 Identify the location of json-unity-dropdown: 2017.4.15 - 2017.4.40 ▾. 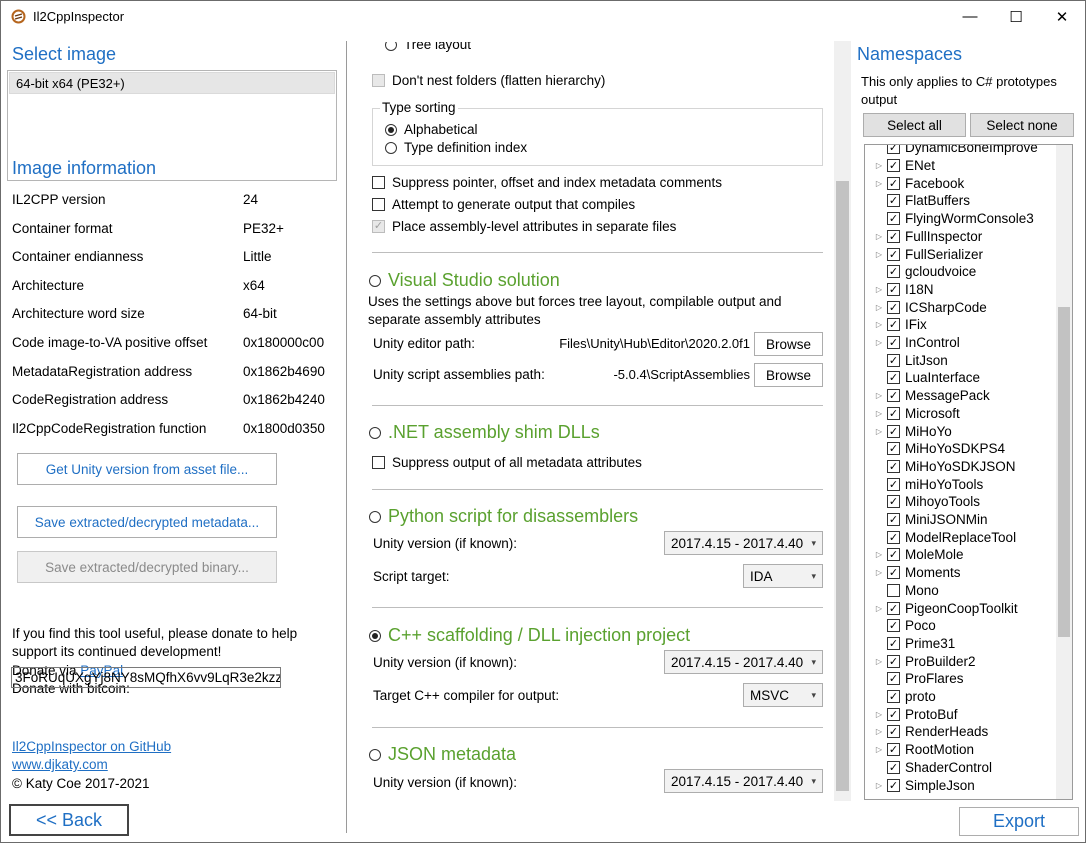
(743, 781).